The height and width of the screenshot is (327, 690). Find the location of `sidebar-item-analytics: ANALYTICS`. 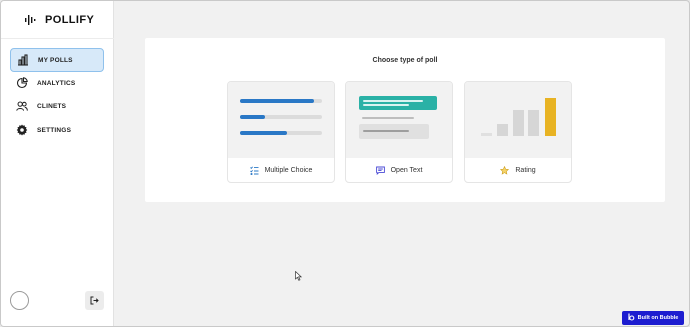

sidebar-item-analytics: ANALYTICS is located at coordinates (57, 83).